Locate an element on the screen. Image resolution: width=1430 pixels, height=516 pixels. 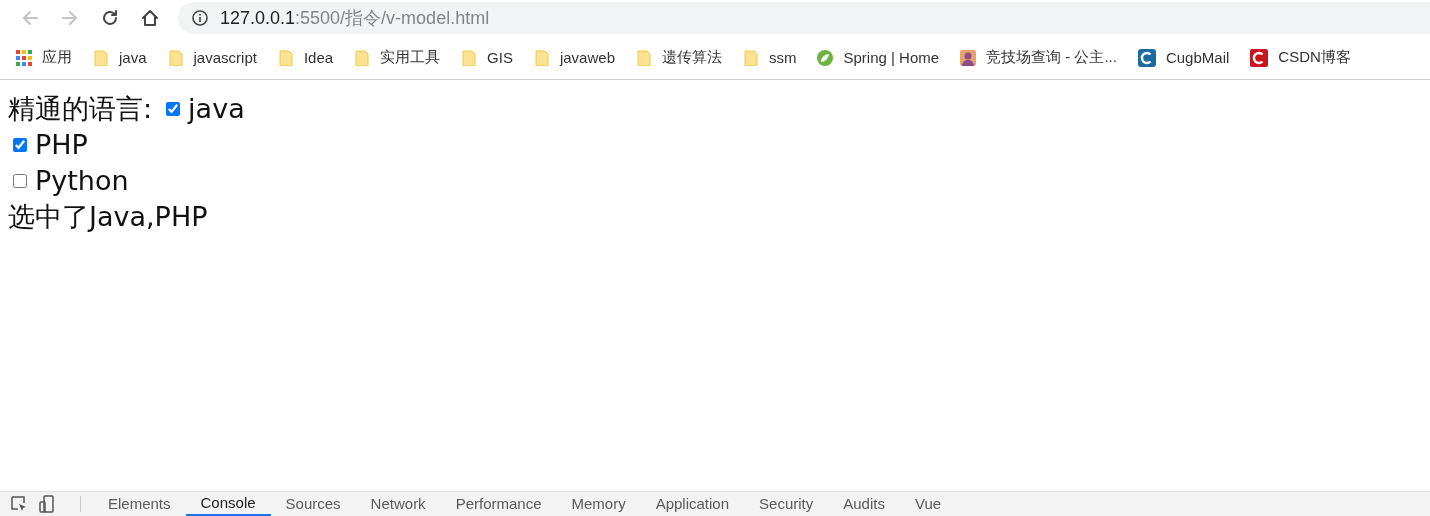
home-icon is located at coordinates (150, 18).